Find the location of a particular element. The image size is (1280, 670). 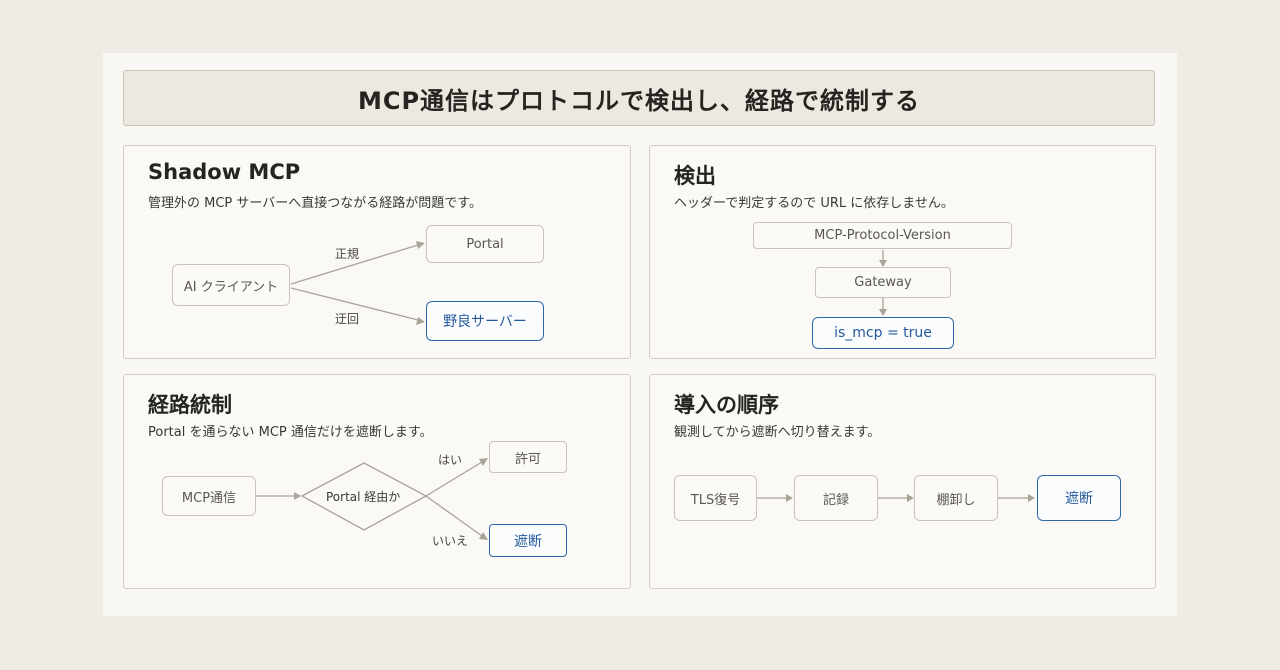

portal-node: Portal is located at coordinates (485, 244).